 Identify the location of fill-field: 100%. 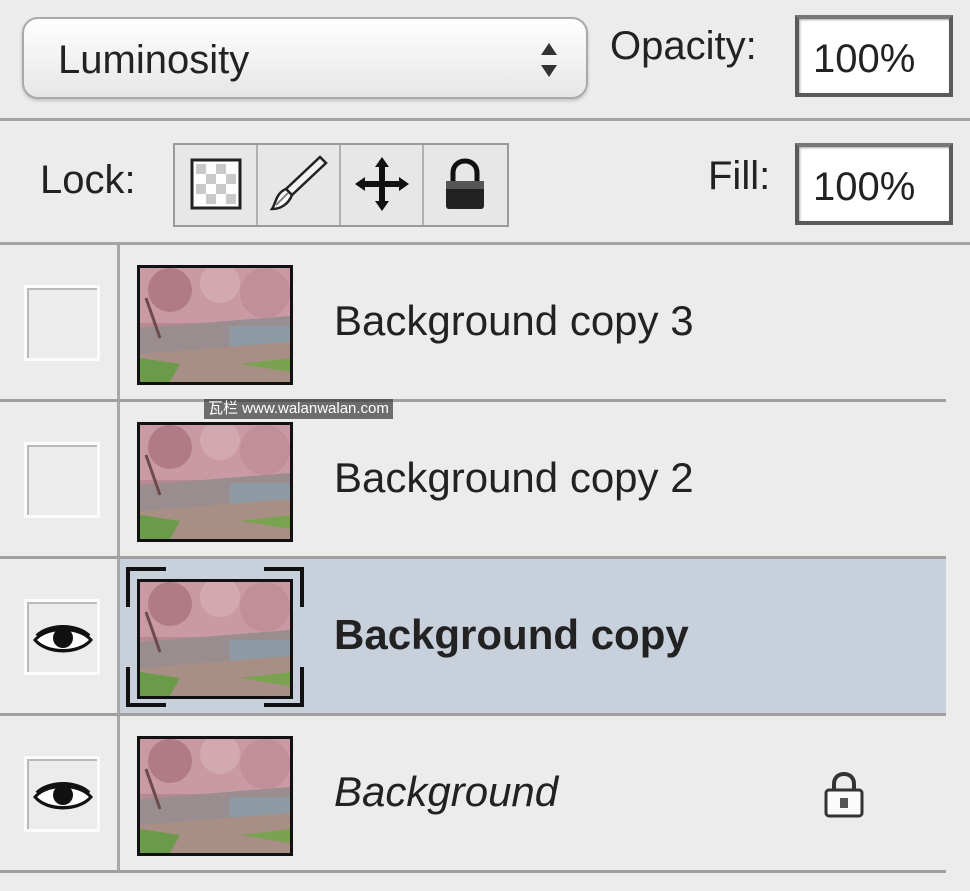
(874, 184).